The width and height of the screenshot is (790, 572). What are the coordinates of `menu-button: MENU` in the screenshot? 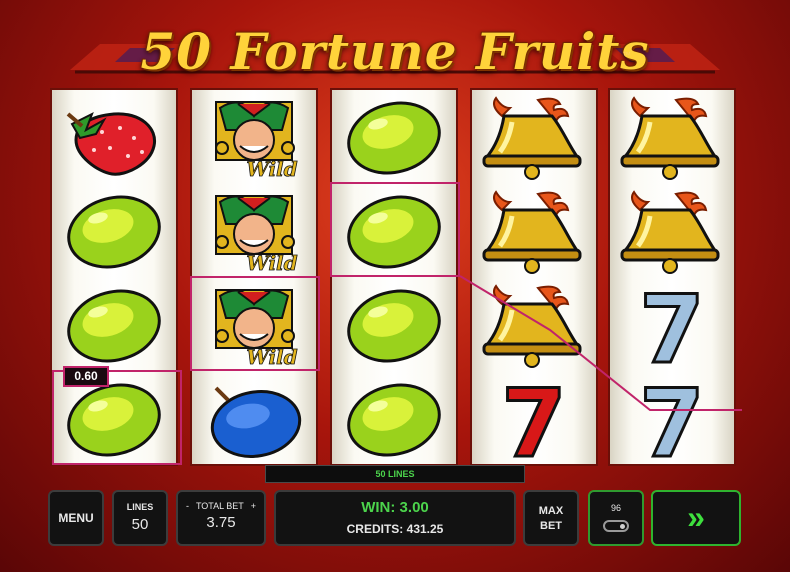 It's located at (76, 518).